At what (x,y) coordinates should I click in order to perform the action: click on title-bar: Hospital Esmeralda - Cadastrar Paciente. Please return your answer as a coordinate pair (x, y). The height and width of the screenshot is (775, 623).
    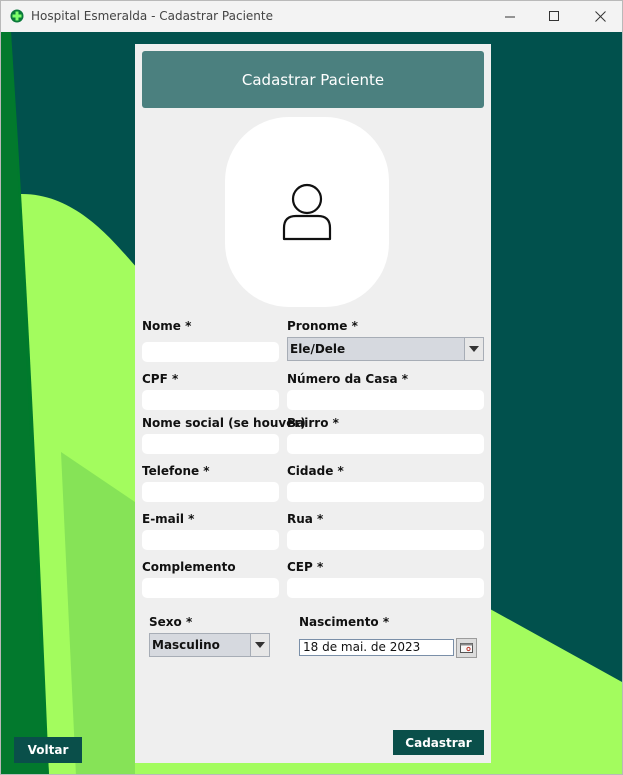
    Looking at the image, I should click on (311, 16).